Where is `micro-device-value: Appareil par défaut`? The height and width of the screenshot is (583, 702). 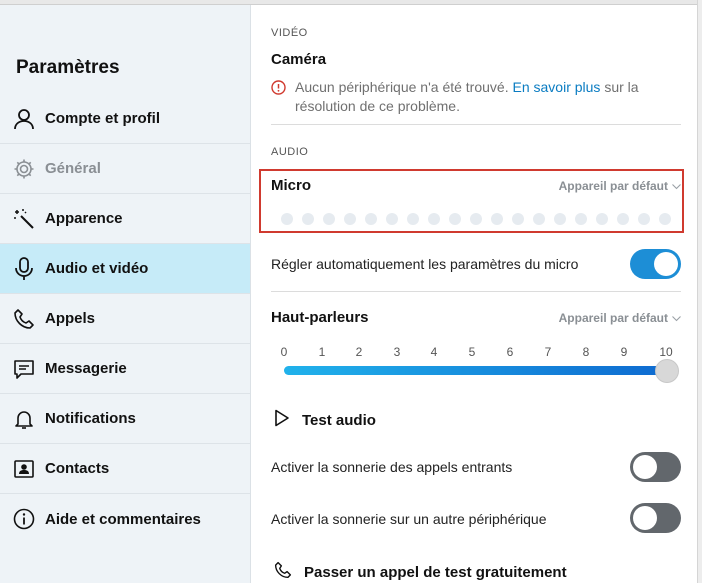 micro-device-value: Appareil par défaut is located at coordinates (613, 186).